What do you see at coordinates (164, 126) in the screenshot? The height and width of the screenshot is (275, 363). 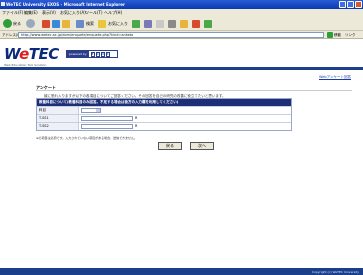 I see `form-row: T-SS2 R` at bounding box center [164, 126].